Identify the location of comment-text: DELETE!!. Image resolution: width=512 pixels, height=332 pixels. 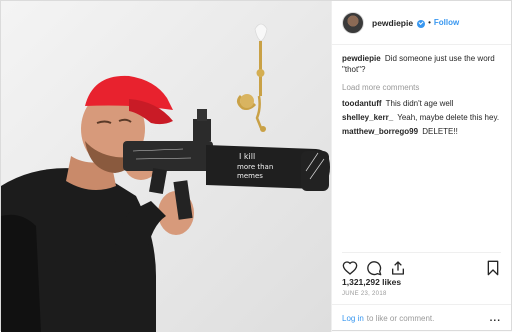
(440, 131).